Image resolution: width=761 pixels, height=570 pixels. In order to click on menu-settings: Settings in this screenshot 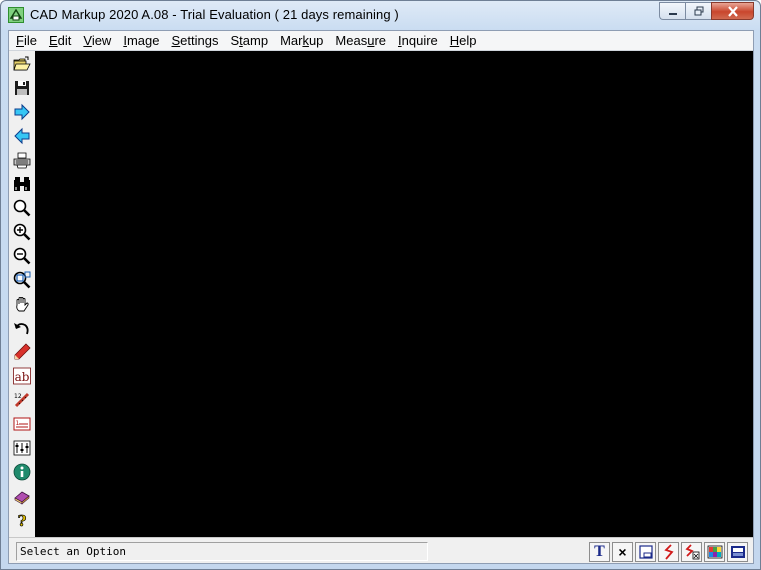, I will do `click(196, 40)`.